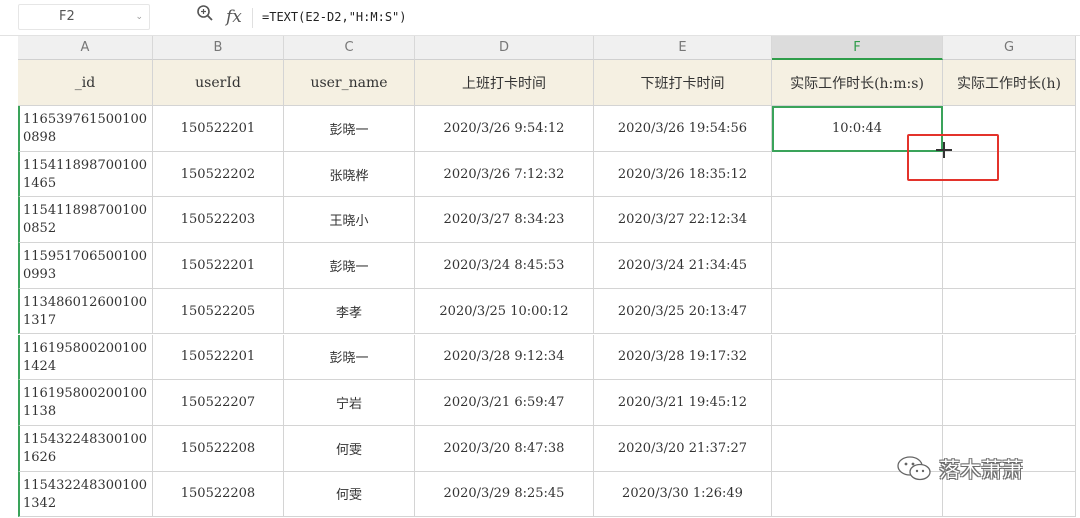 This screenshot has width=1080, height=518. Describe the element at coordinates (683, 129) in the screenshot. I see `table-cell: 2020/3/26 19:54:56` at that location.